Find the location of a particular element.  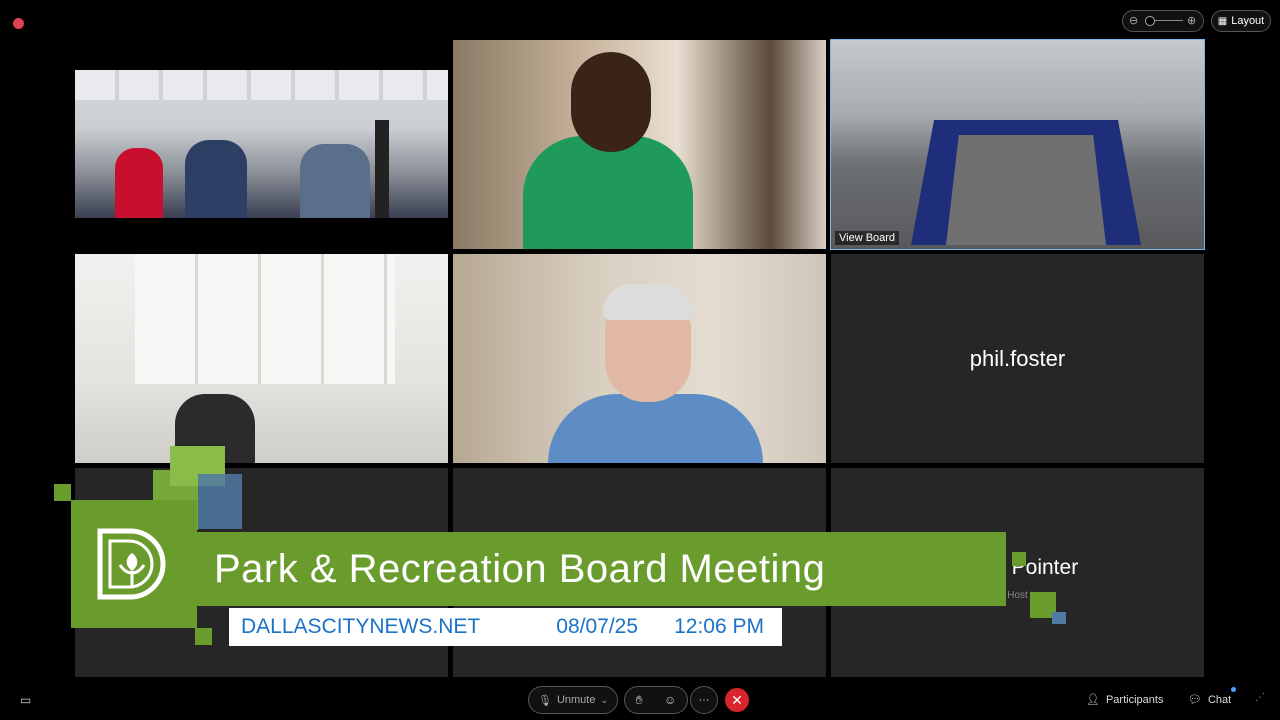

video-tile-board-room: View Board is located at coordinates (1017, 144).